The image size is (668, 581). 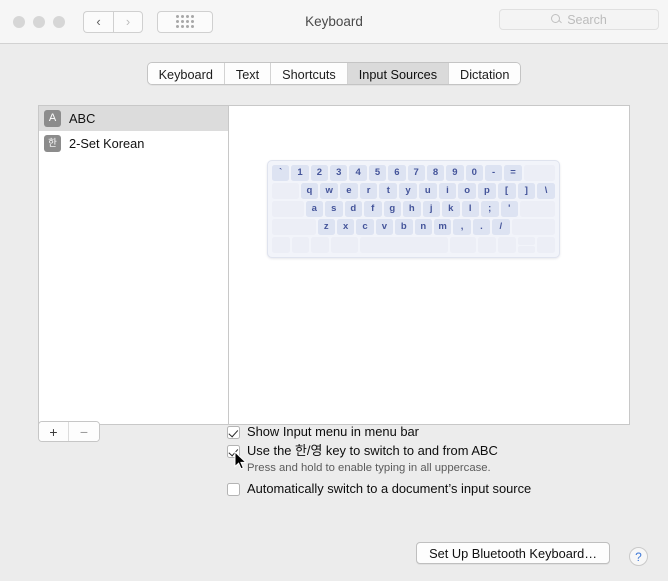 What do you see at coordinates (487, 191) in the screenshot?
I see `key-p: p` at bounding box center [487, 191].